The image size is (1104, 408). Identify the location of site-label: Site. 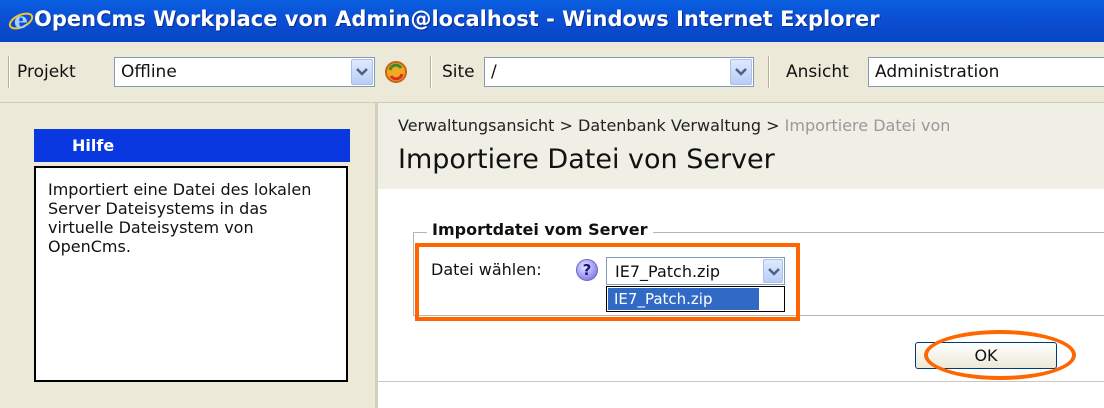
(458, 72).